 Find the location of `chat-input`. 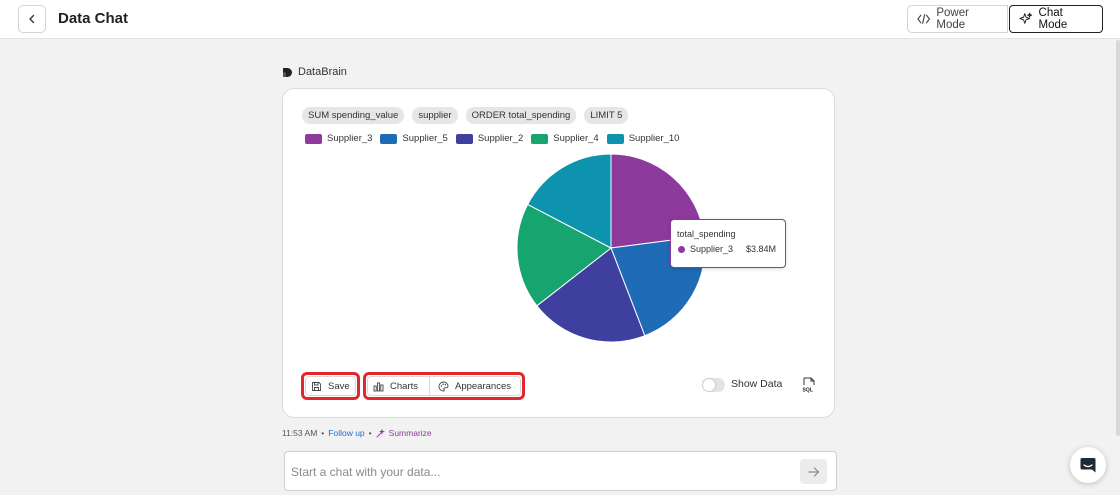

chat-input is located at coordinates (541, 472).